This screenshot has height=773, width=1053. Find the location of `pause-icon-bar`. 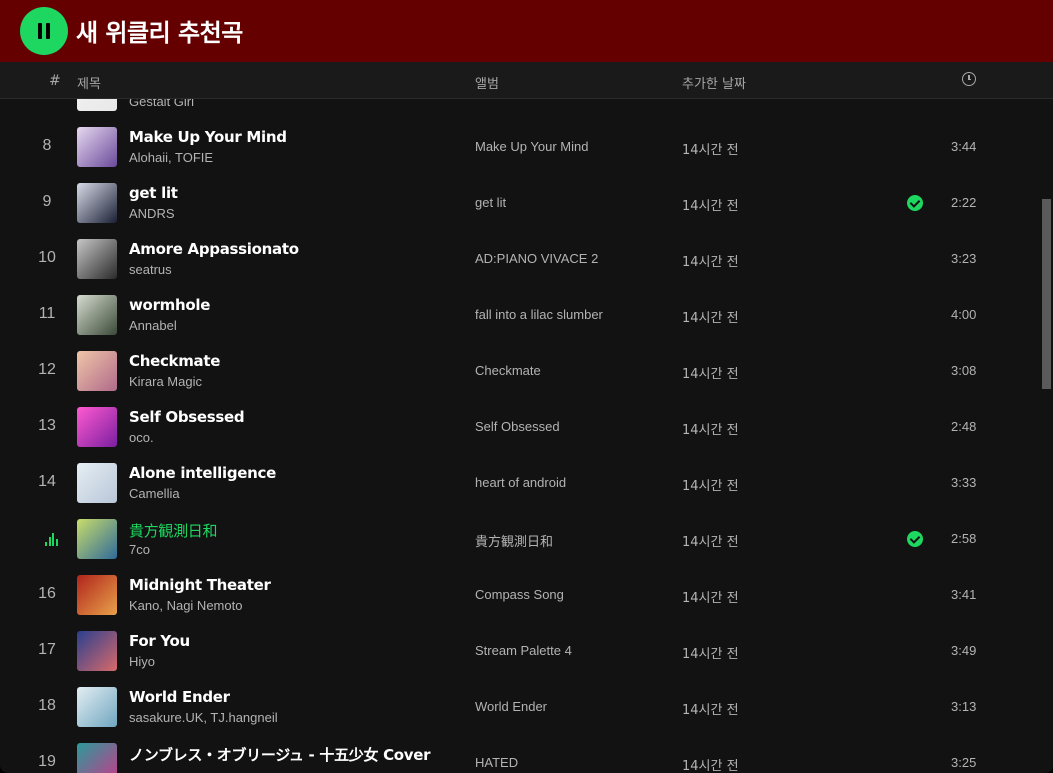

pause-icon-bar is located at coordinates (48, 31).